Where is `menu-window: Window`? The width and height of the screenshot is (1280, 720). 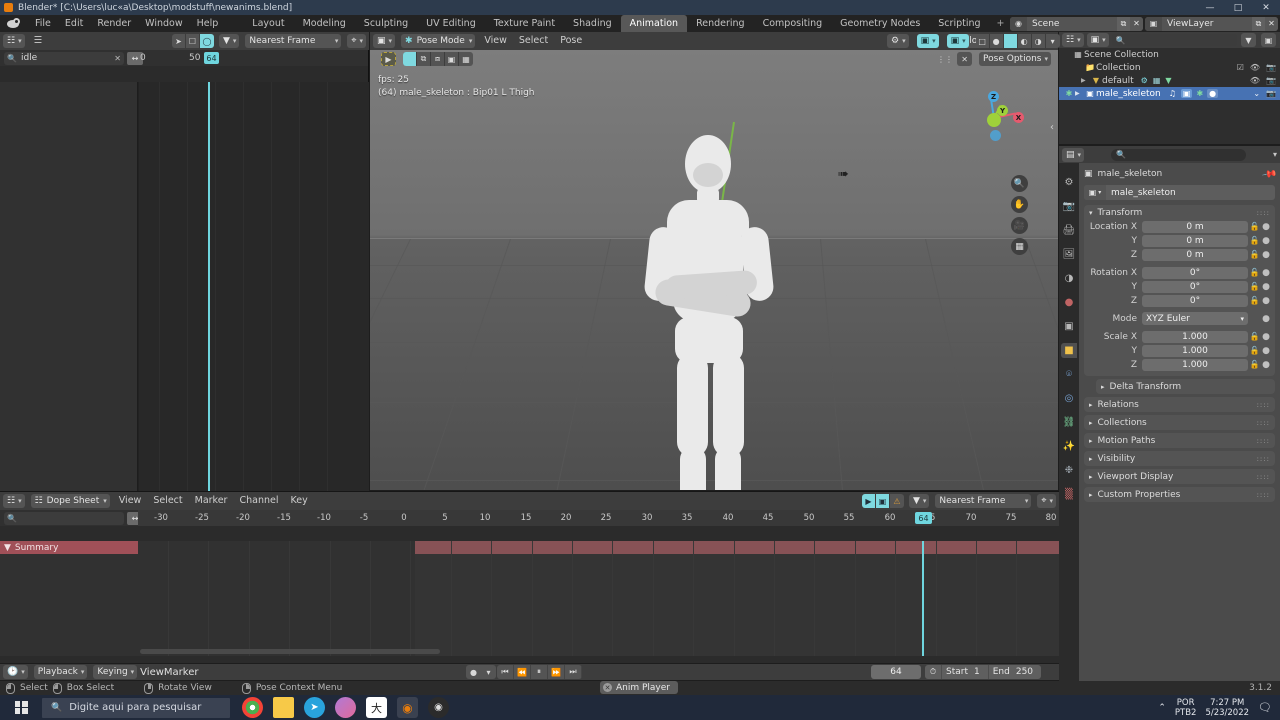 menu-window: Window is located at coordinates (163, 23).